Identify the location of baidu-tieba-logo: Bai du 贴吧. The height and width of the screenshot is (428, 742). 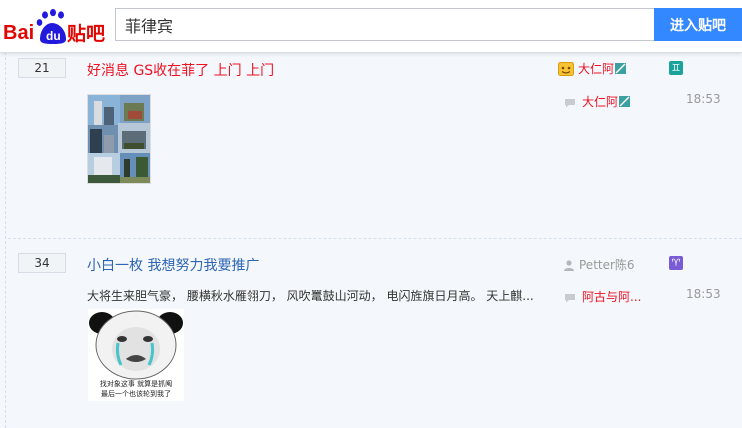
(55, 27).